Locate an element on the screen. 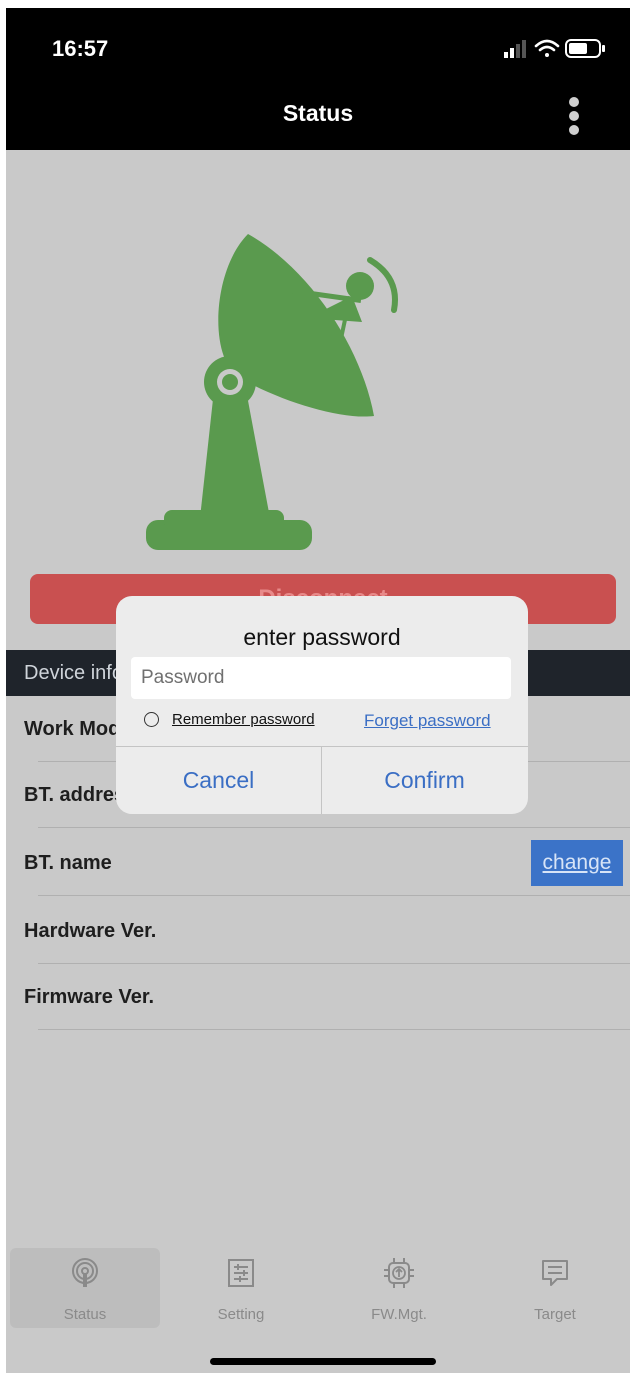 The image size is (632, 1373). page-title: Status is located at coordinates (318, 113).